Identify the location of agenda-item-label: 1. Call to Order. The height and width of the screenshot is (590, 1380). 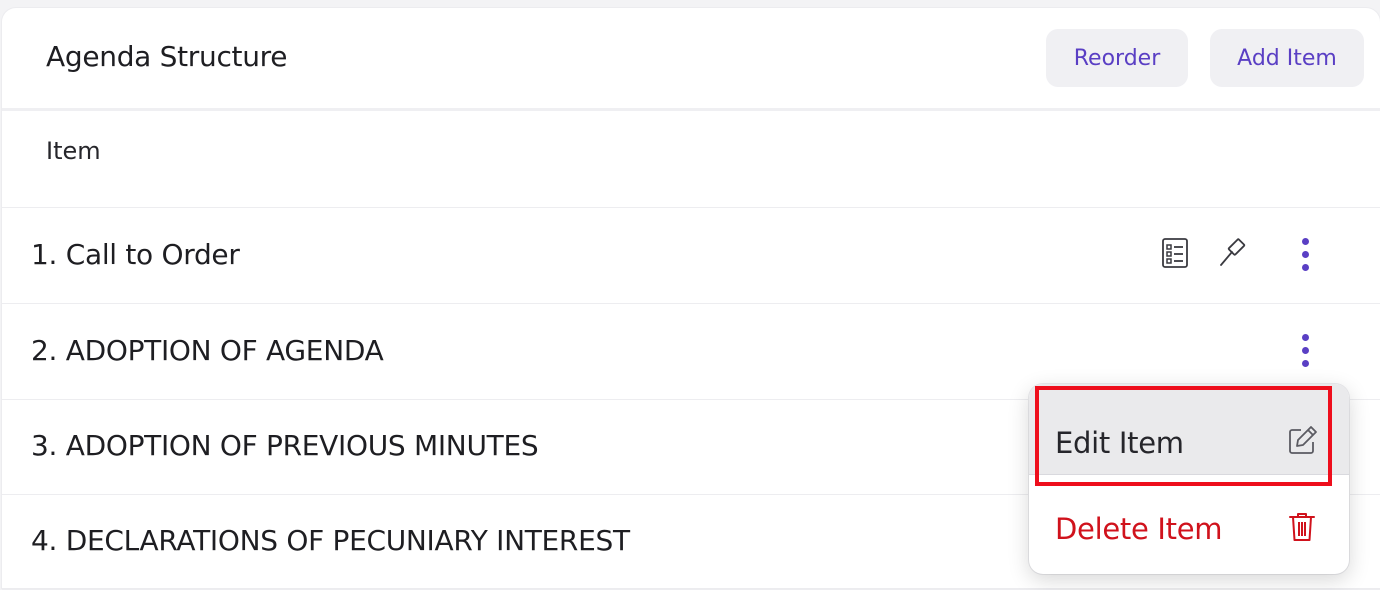
(135, 254).